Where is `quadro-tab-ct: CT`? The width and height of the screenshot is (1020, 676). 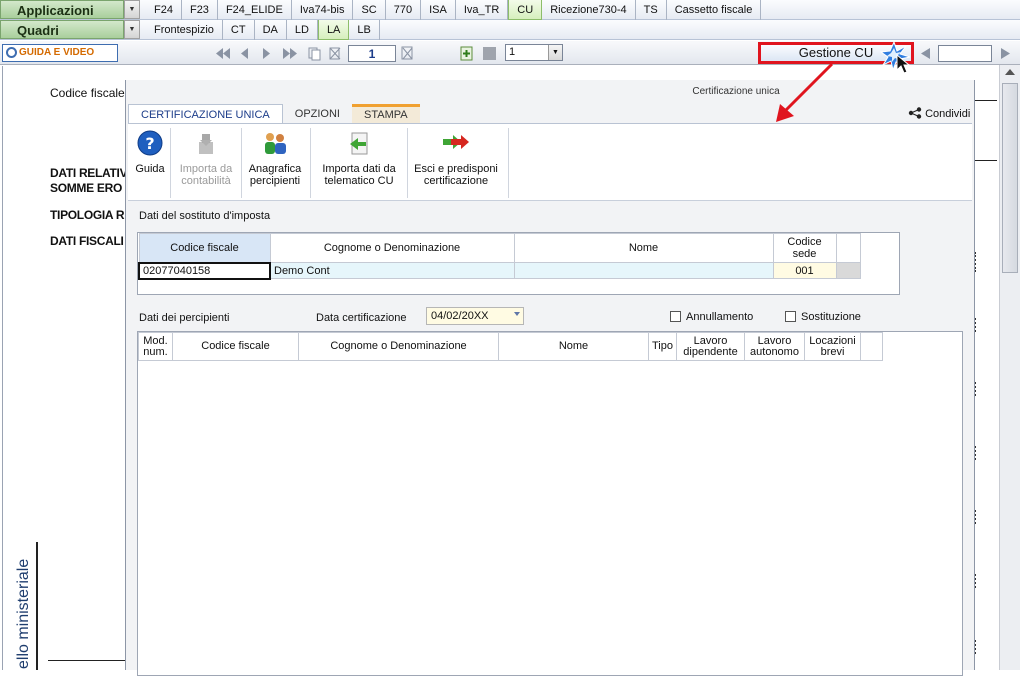
quadro-tab-ct: CT is located at coordinates (239, 30).